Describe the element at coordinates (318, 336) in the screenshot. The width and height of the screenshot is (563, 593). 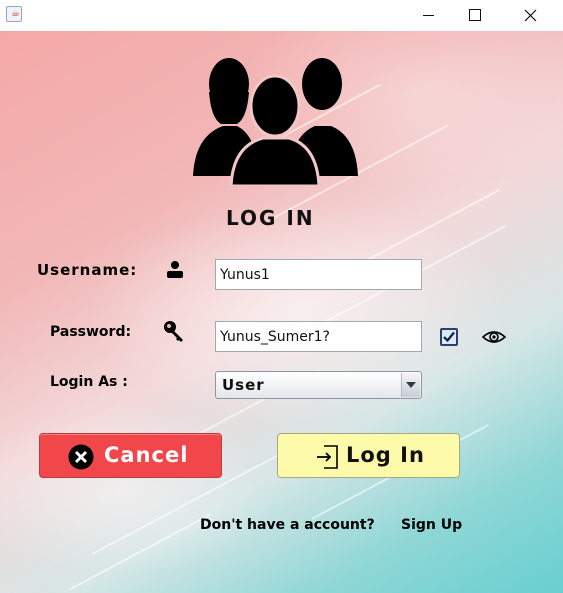
I see `password-input` at that location.